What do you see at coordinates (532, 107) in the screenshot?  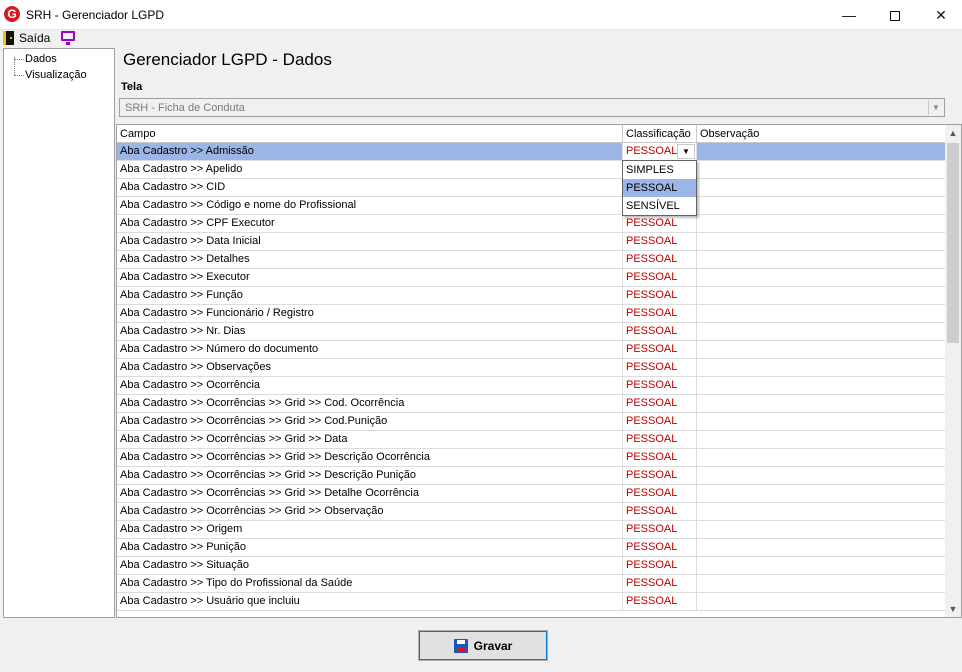 I see `tela-select: SRH - Ficha de Conduta ▼` at bounding box center [532, 107].